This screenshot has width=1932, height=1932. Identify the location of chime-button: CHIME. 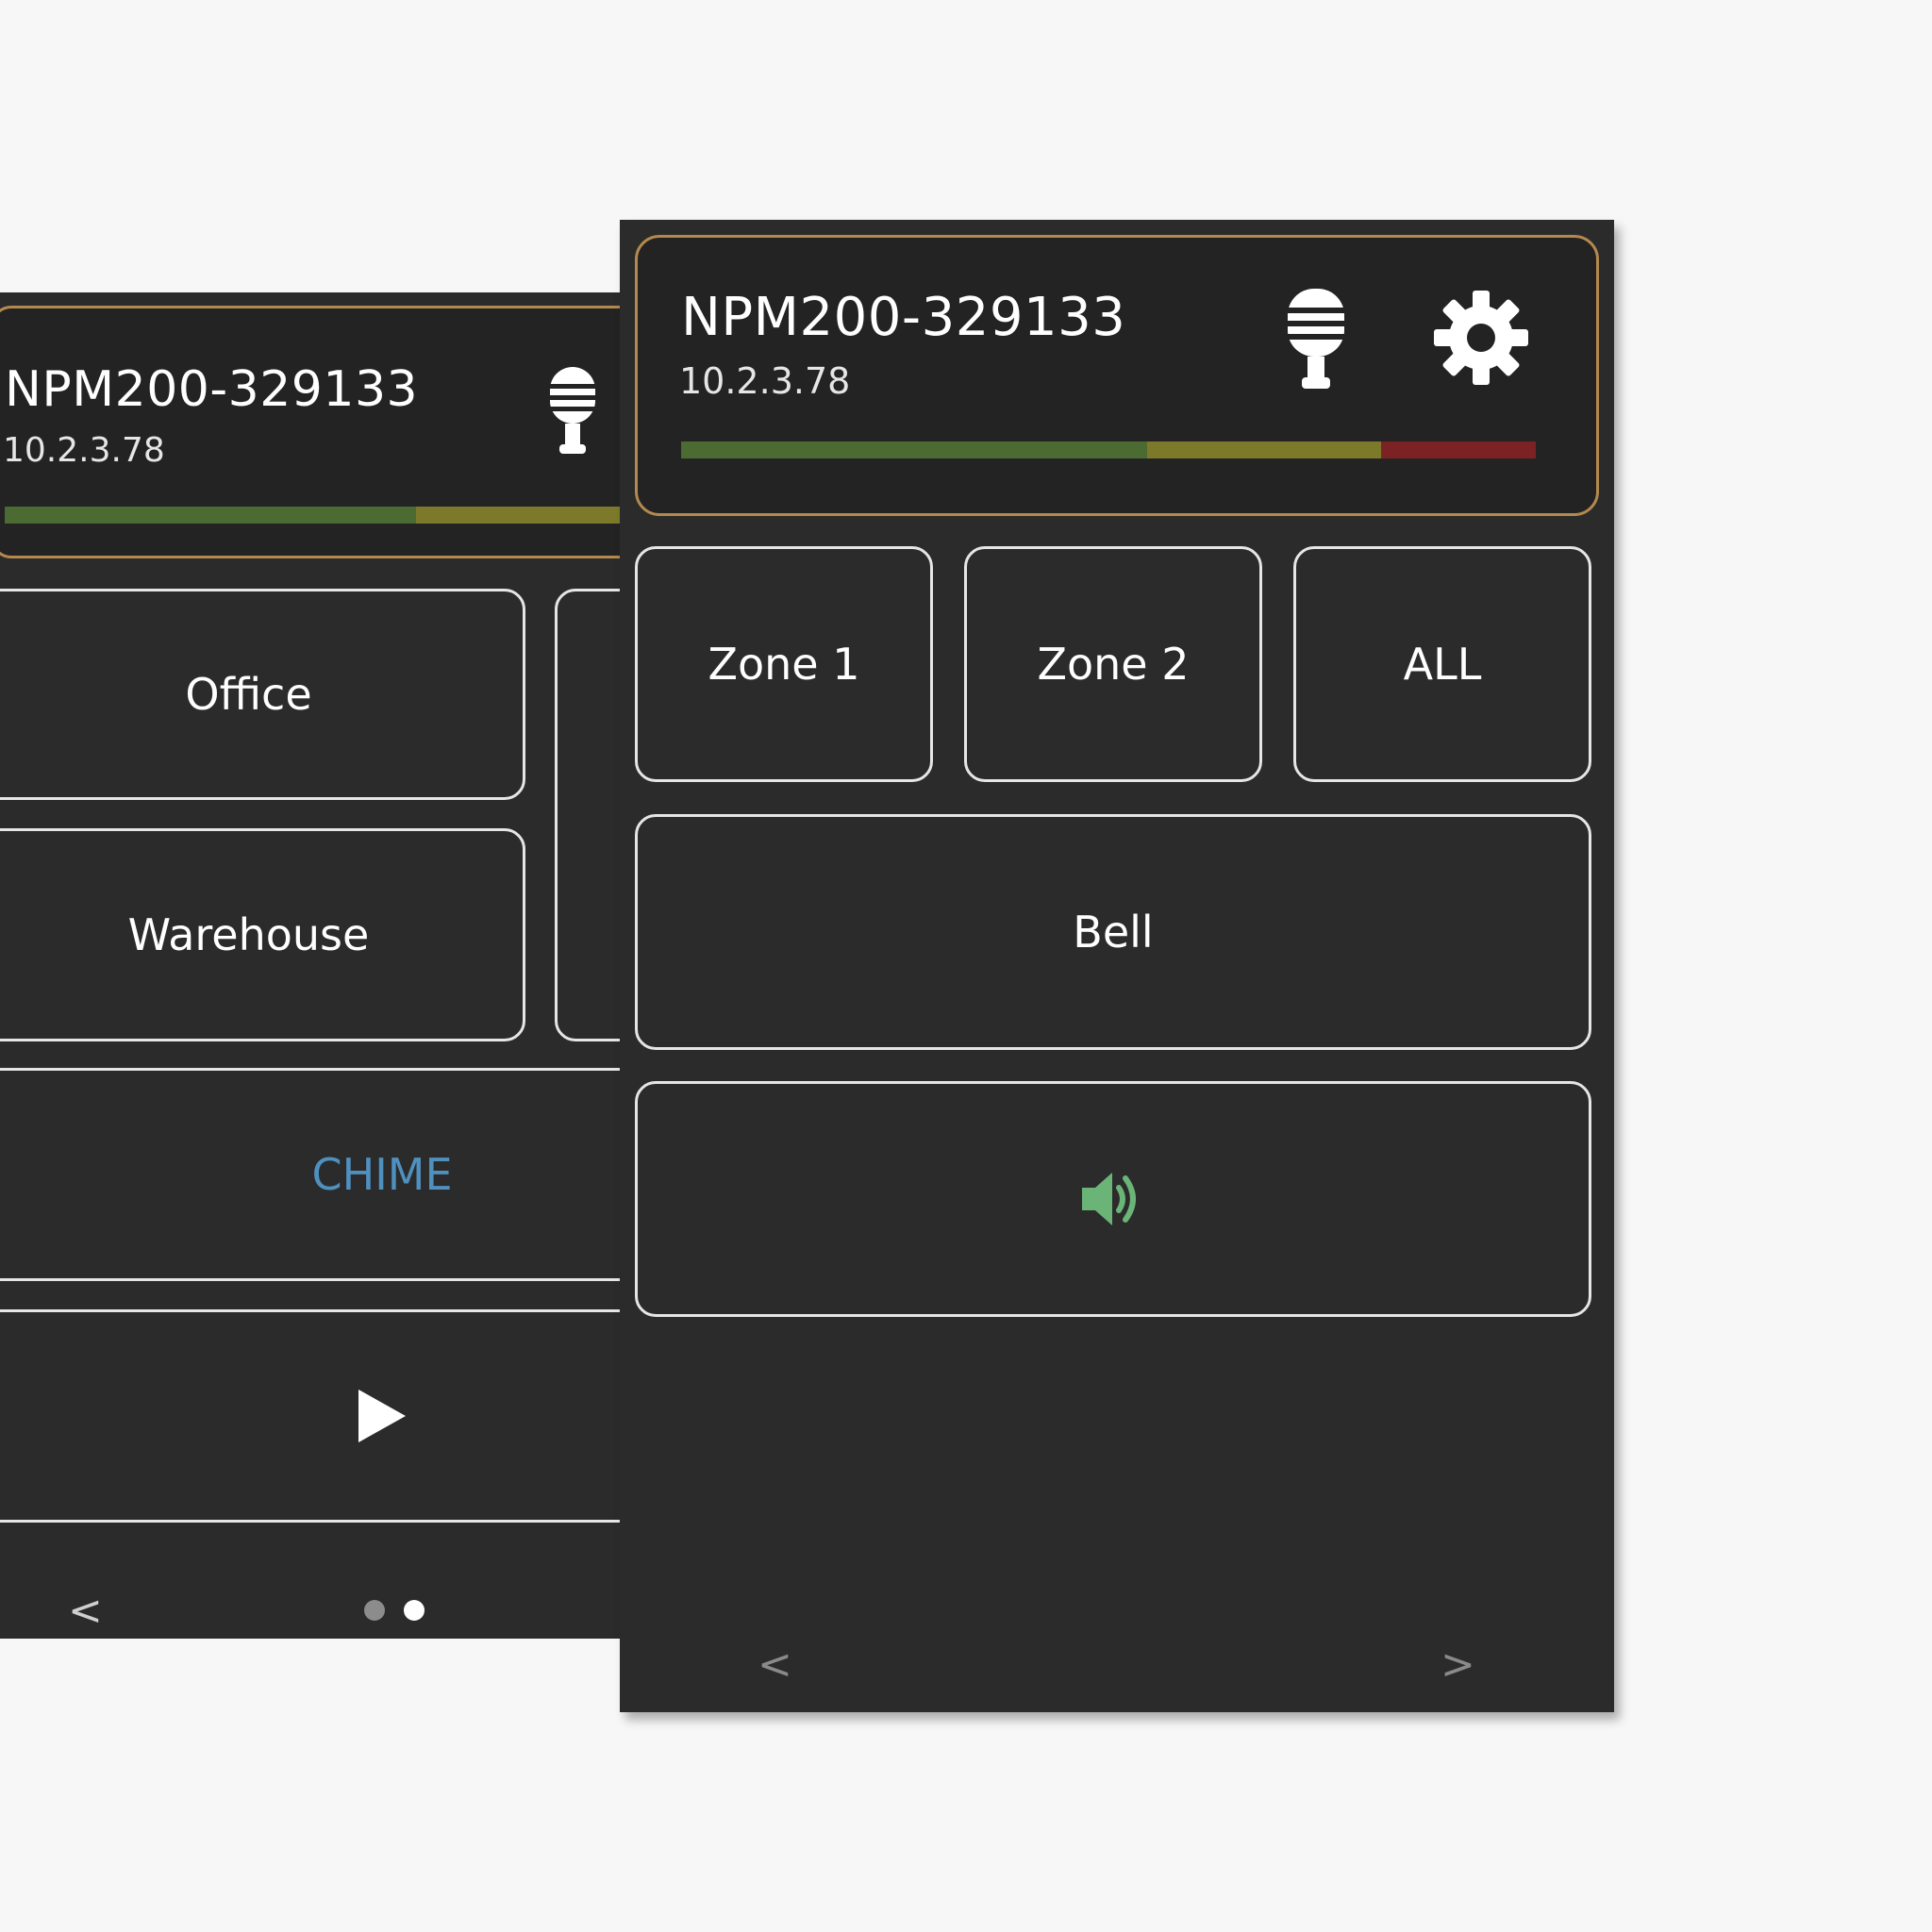
(310, 1174).